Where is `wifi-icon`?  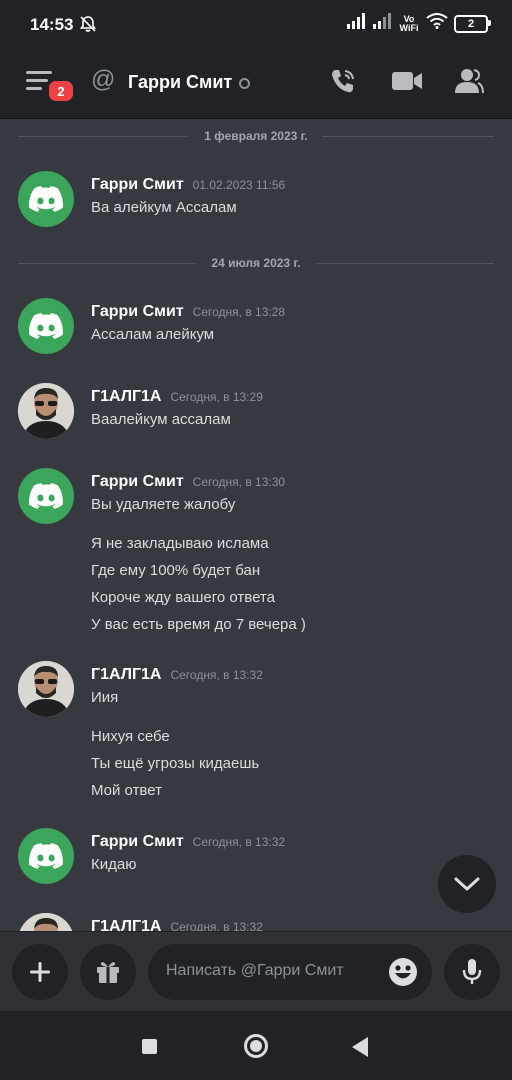
wifi-icon is located at coordinates (437, 23).